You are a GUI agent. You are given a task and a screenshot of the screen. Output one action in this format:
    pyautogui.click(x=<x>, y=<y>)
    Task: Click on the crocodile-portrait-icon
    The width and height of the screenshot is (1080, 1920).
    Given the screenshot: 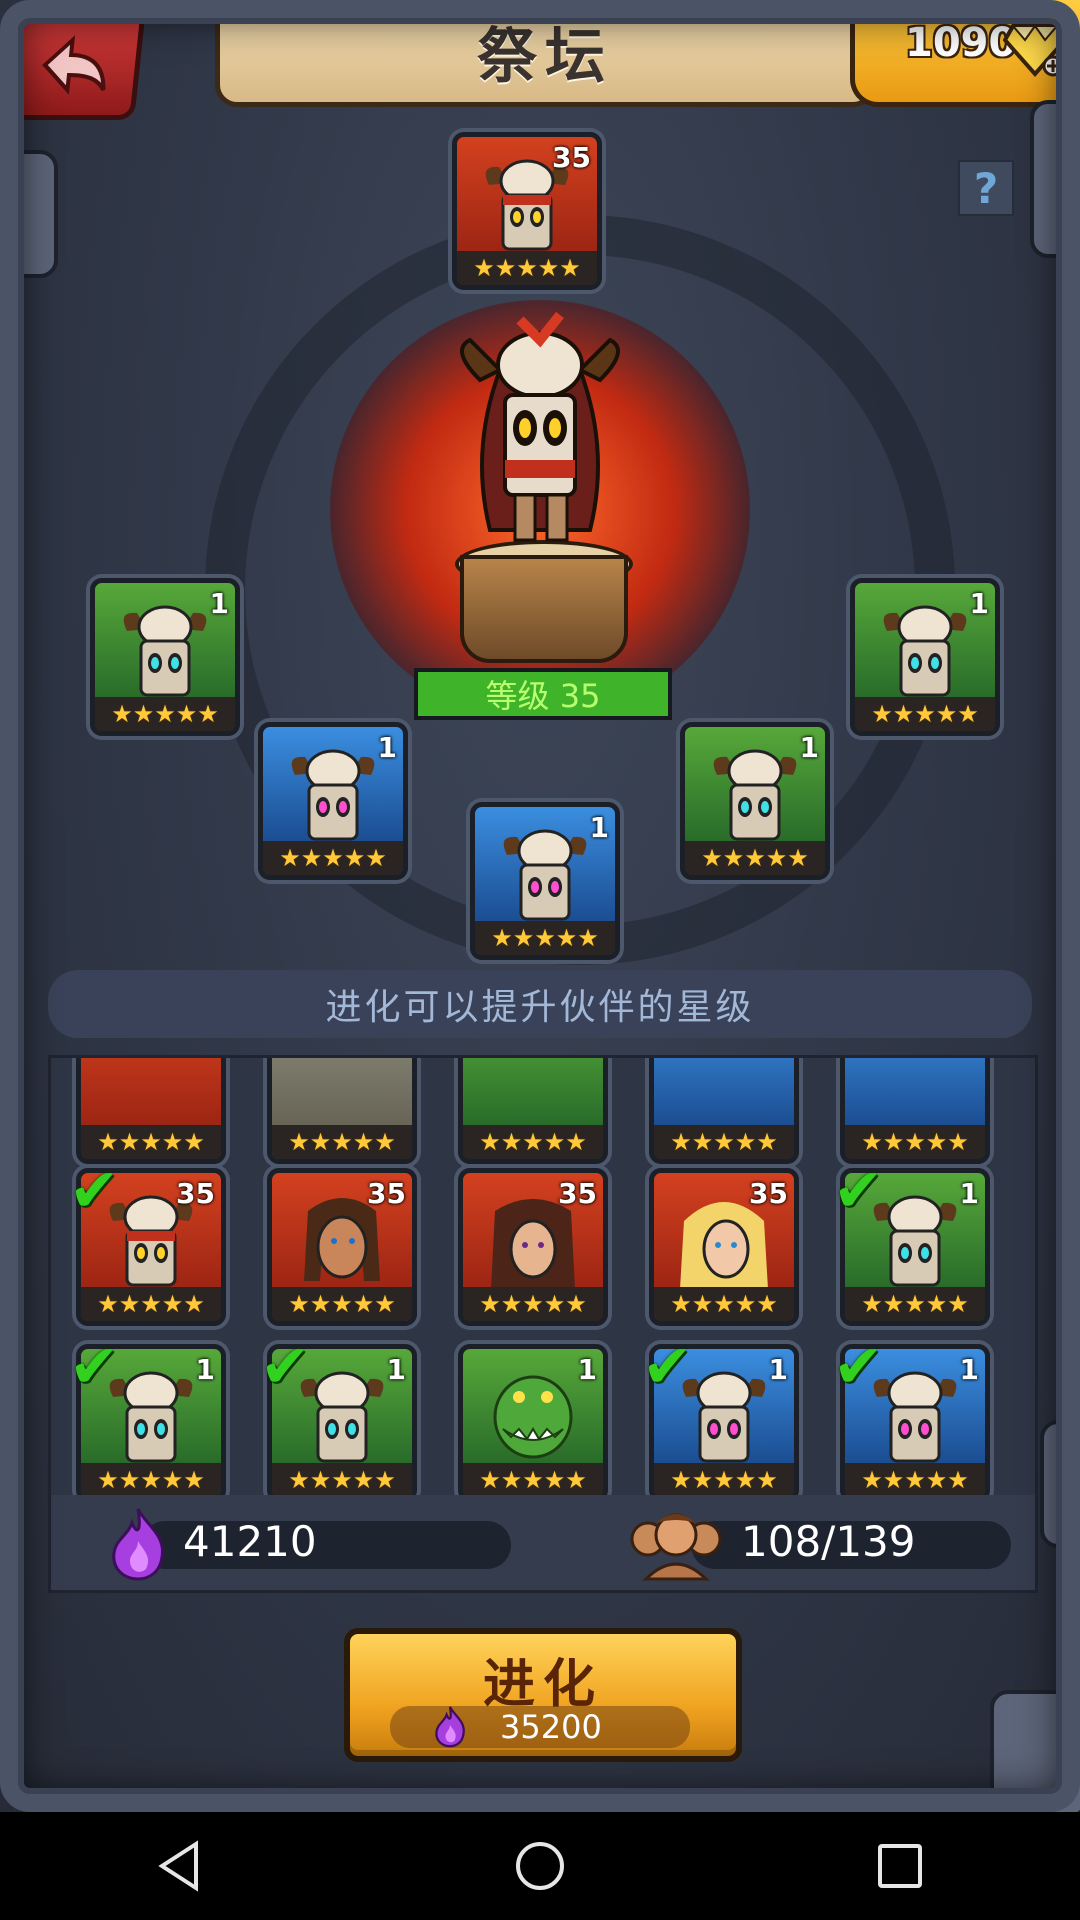 What is the action you would take?
    pyautogui.click(x=533, y=1417)
    